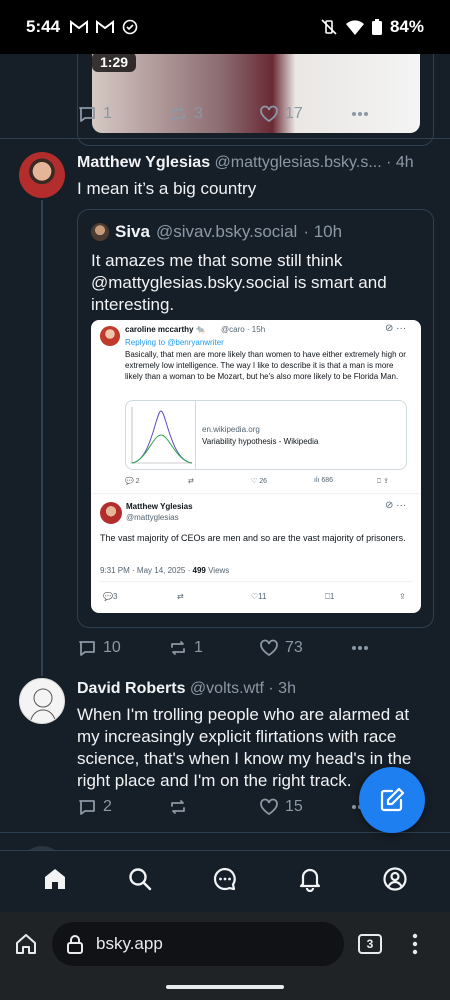  Describe the element at coordinates (129, 943) in the screenshot. I see `url-text: bsky.app` at that location.